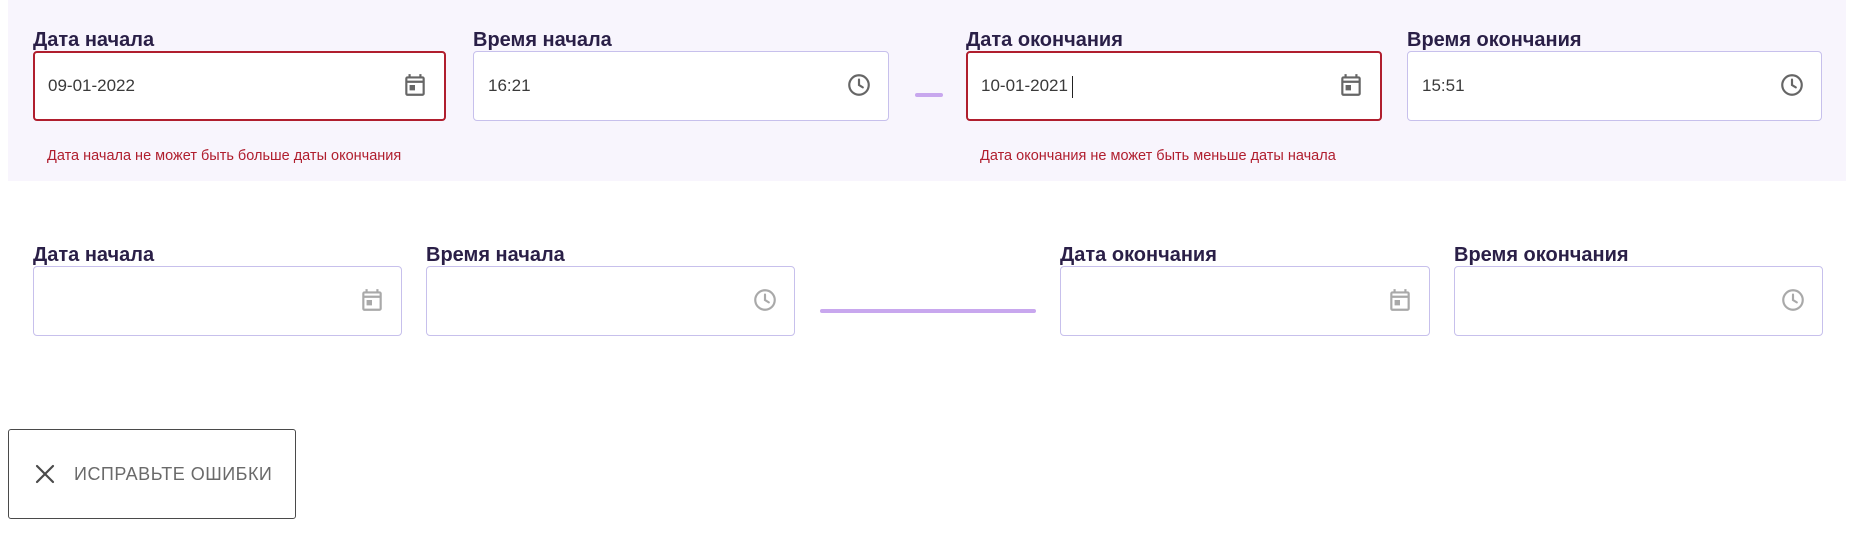  I want to click on close-icon, so click(45, 474).